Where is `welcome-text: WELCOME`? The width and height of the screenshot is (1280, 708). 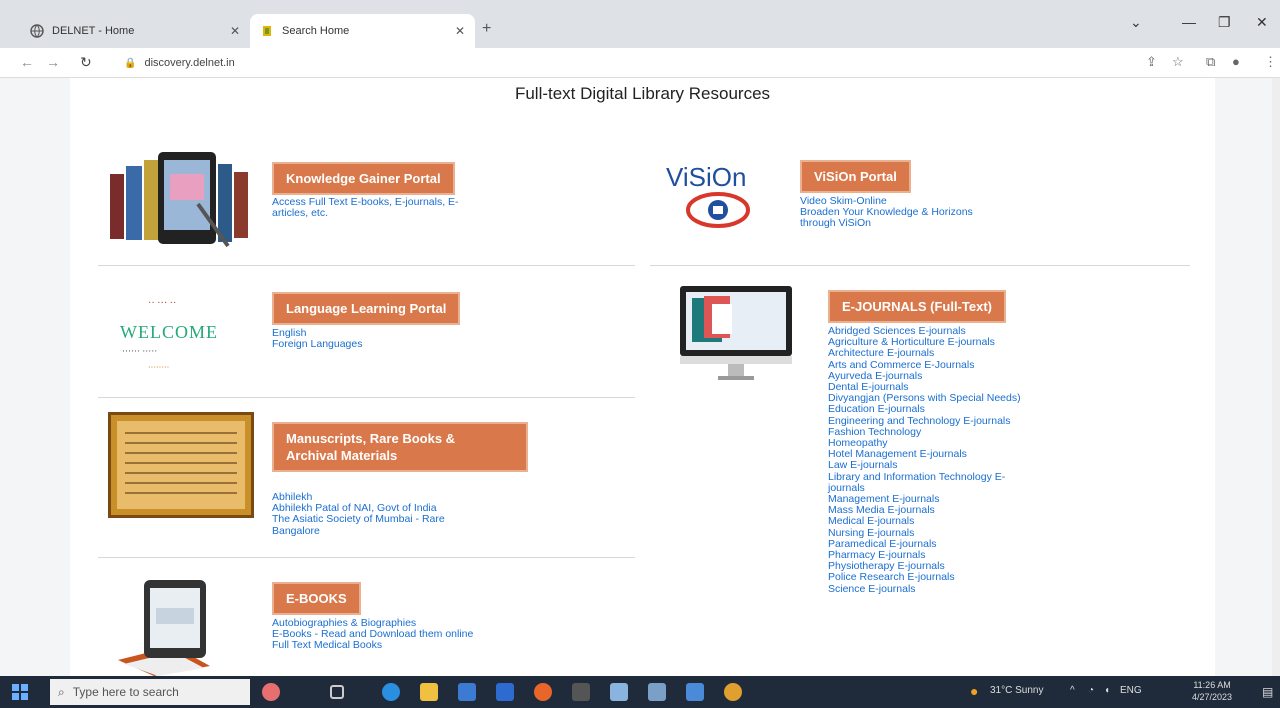 welcome-text: WELCOME is located at coordinates (169, 332).